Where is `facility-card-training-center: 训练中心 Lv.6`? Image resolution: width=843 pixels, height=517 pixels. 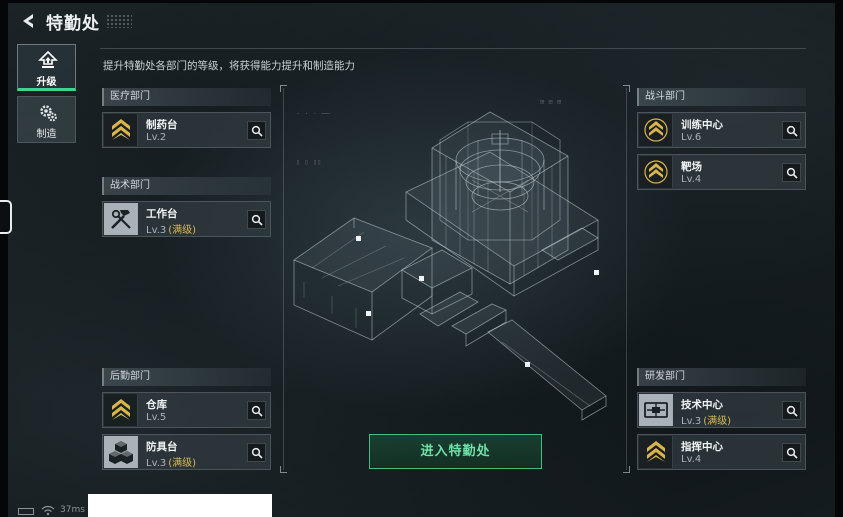 facility-card-training-center: 训练中心 Lv.6 is located at coordinates (721, 130).